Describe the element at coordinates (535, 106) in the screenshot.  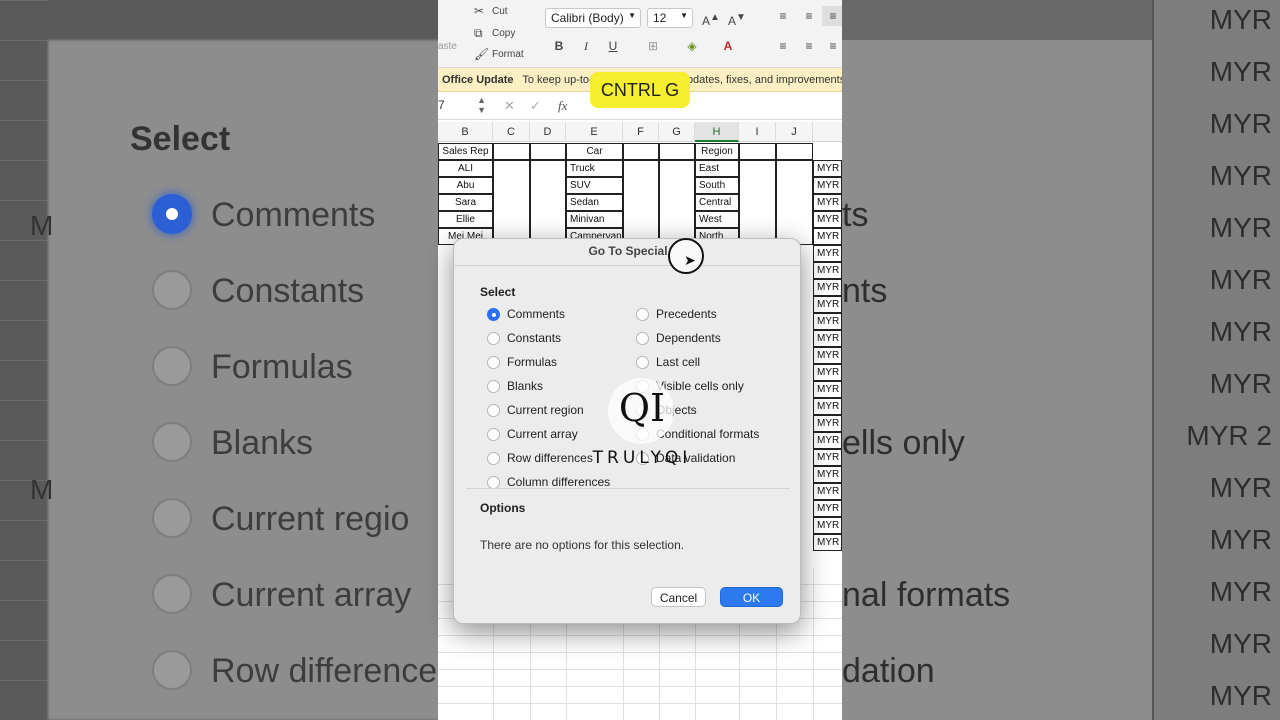
I see `confirm-entry-icon: ✓` at that location.